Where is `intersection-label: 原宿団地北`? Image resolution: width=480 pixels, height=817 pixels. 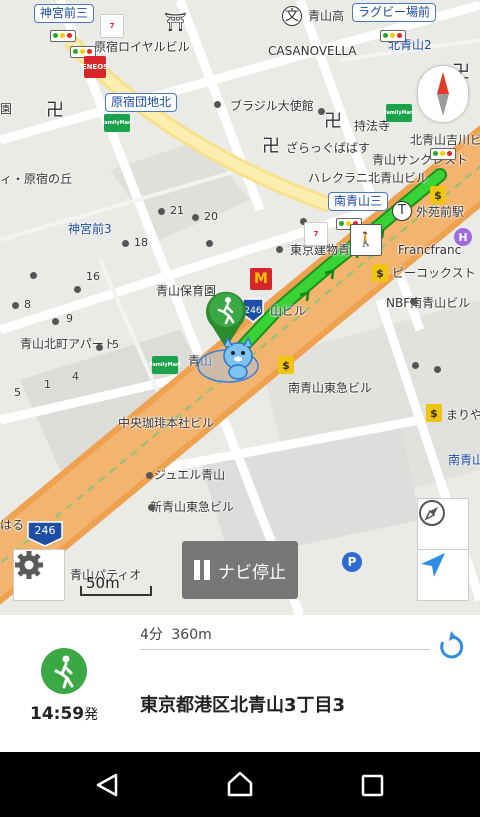 intersection-label: 原宿団地北 is located at coordinates (141, 102).